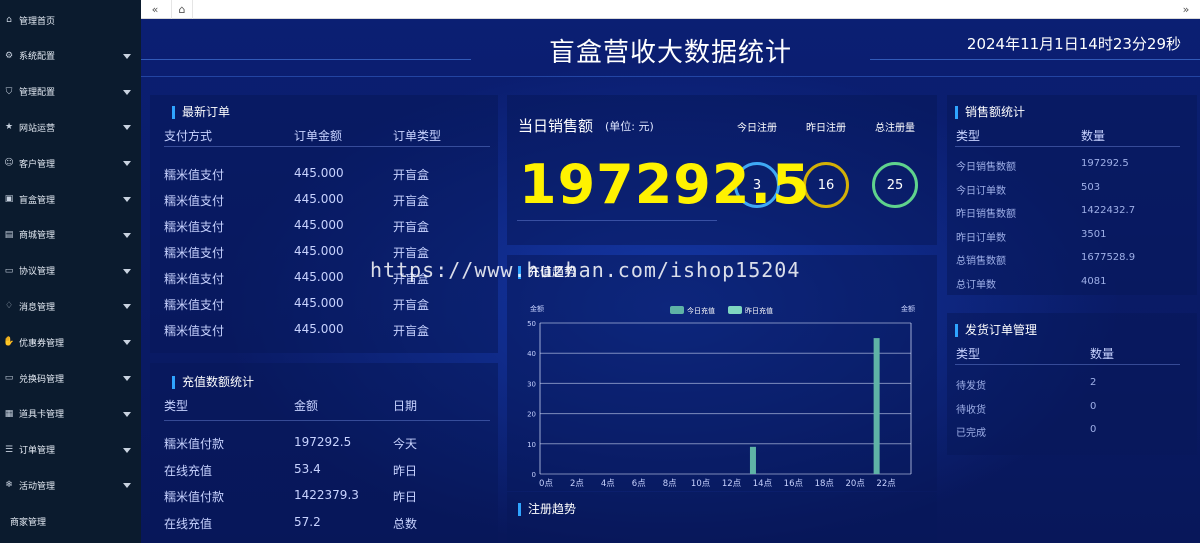 This screenshot has width=1200, height=543. I want to click on sidebar-item-label: 网站运营, so click(37, 128).